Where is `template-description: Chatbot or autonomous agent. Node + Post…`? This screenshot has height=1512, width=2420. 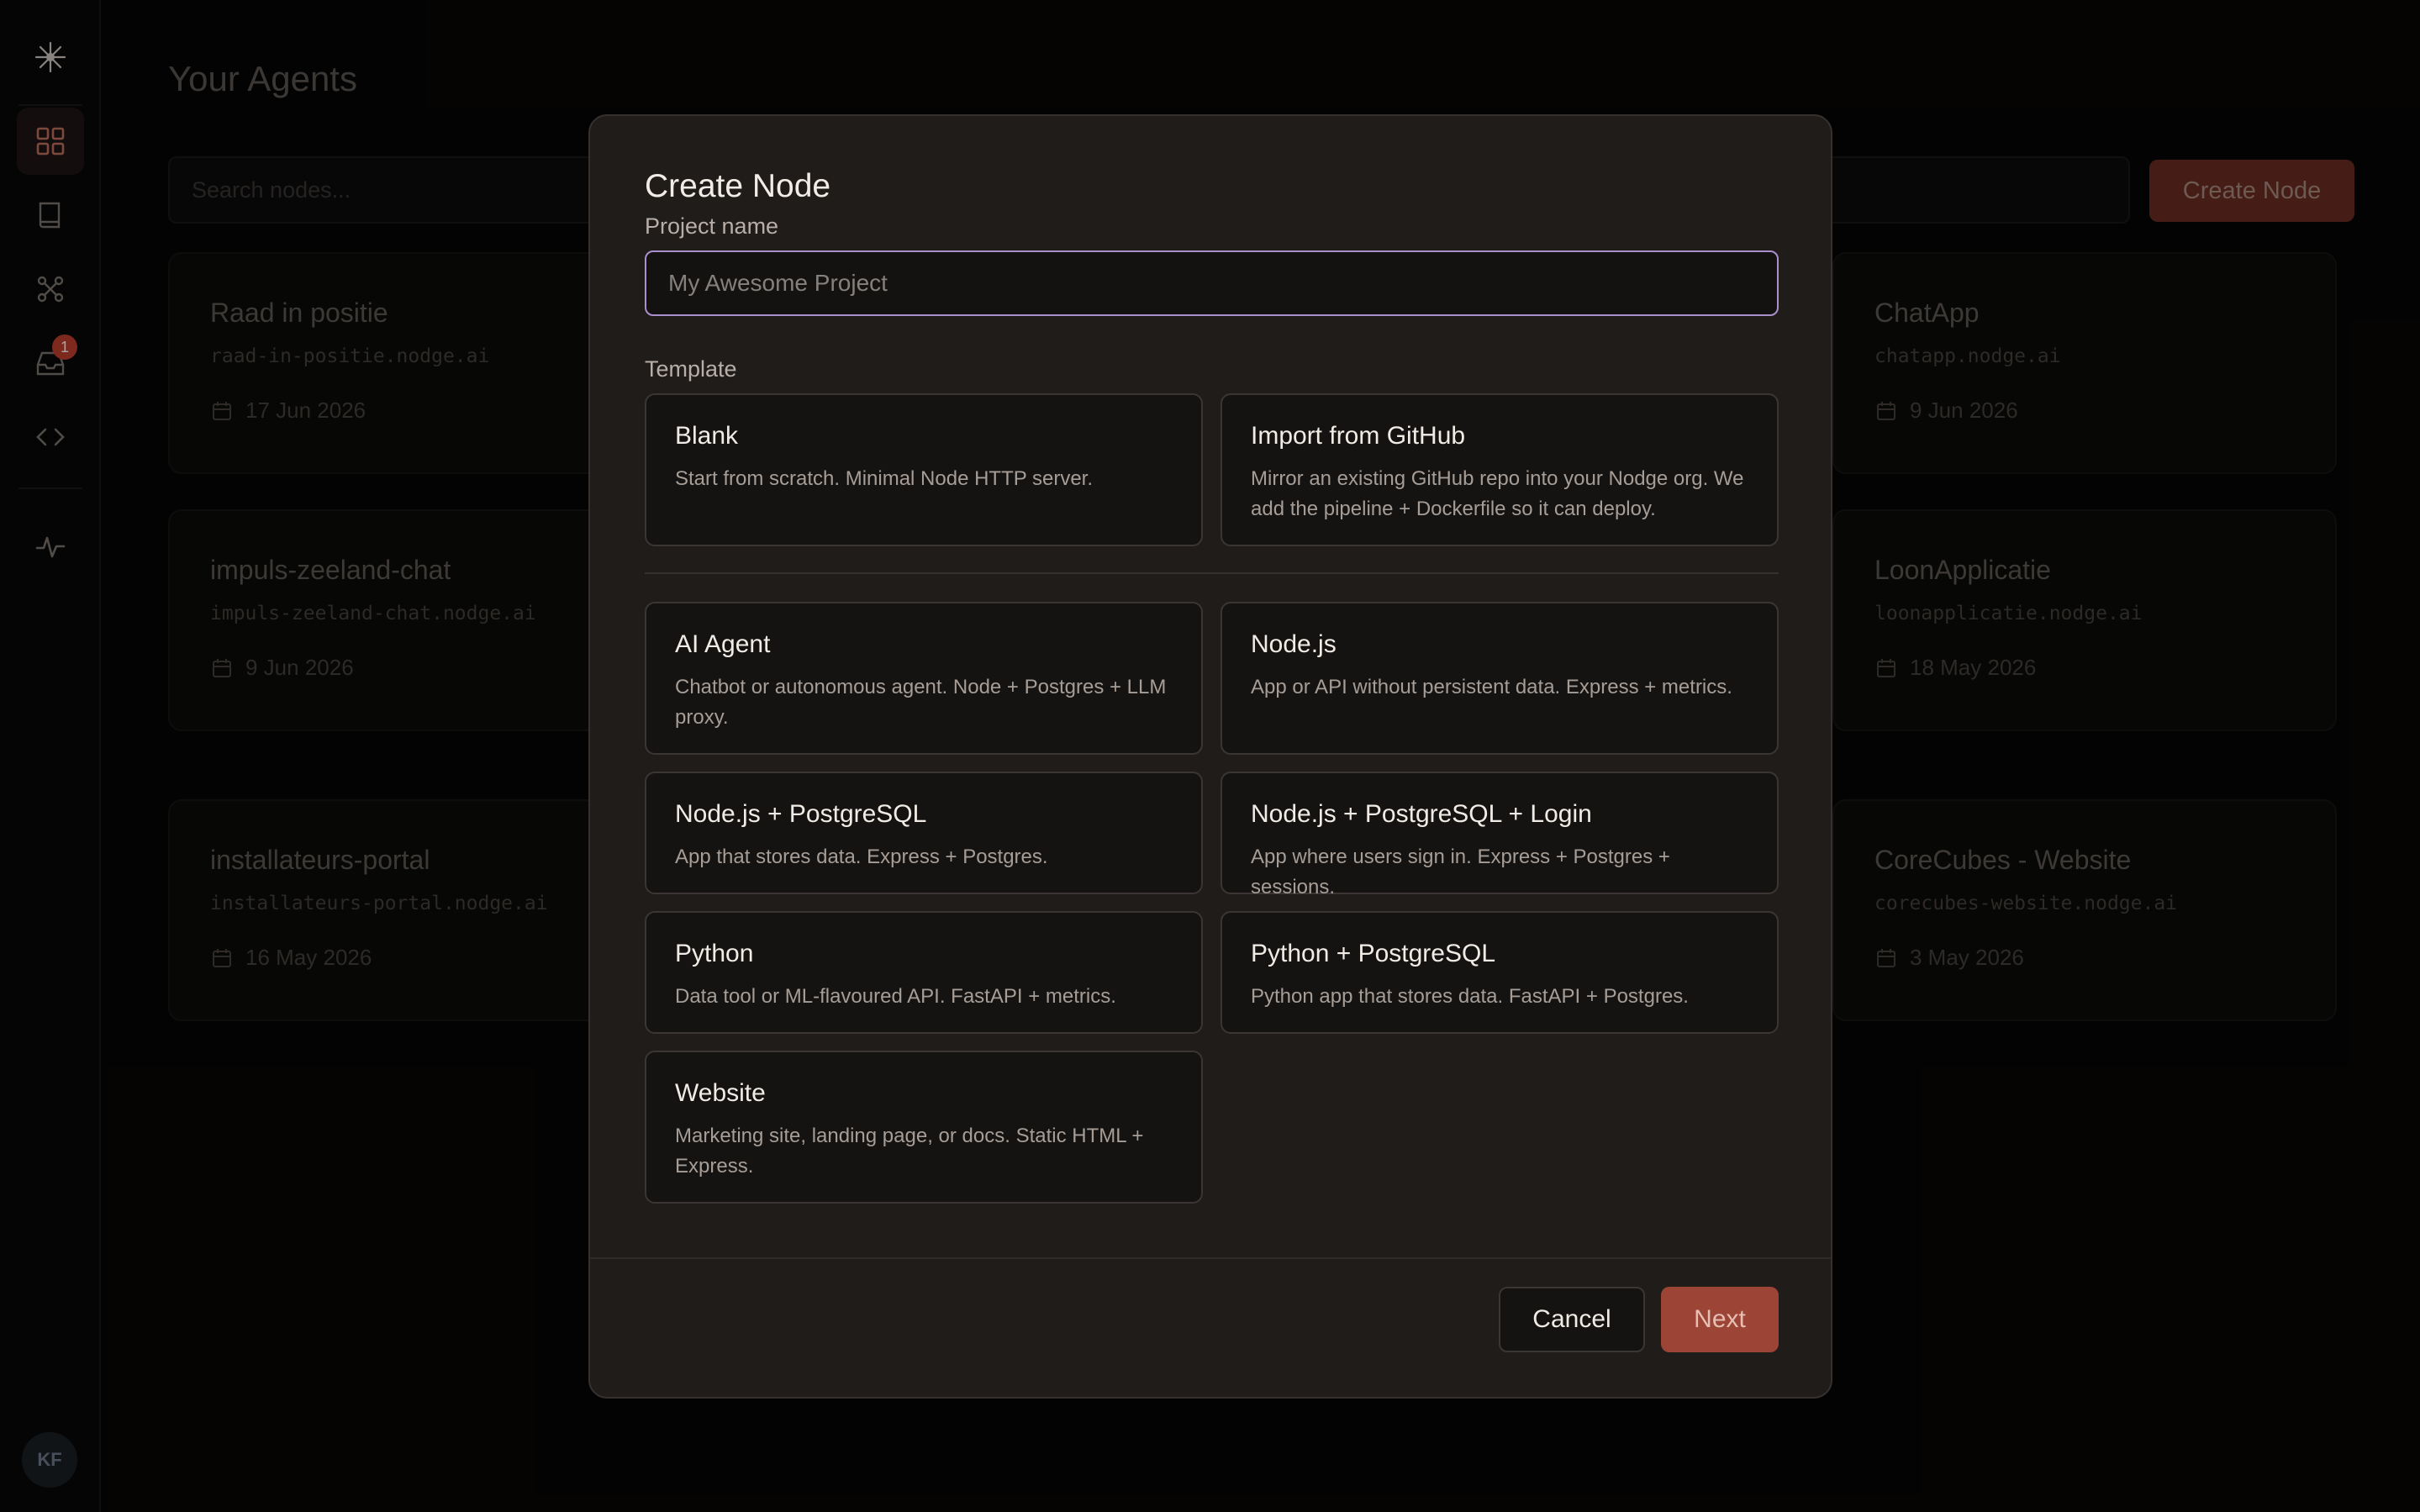 template-description: Chatbot or autonomous agent. Node + Post… is located at coordinates (921, 703).